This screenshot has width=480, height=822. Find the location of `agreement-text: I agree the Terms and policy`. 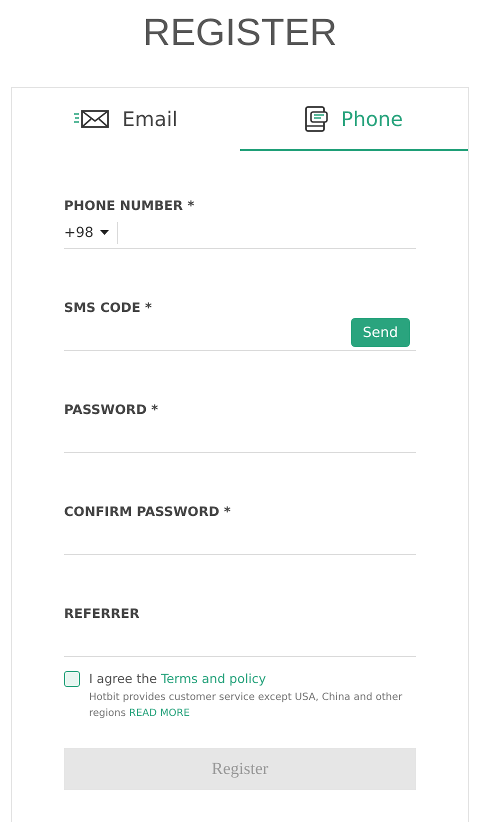

agreement-text: I agree the Terms and policy is located at coordinates (178, 679).